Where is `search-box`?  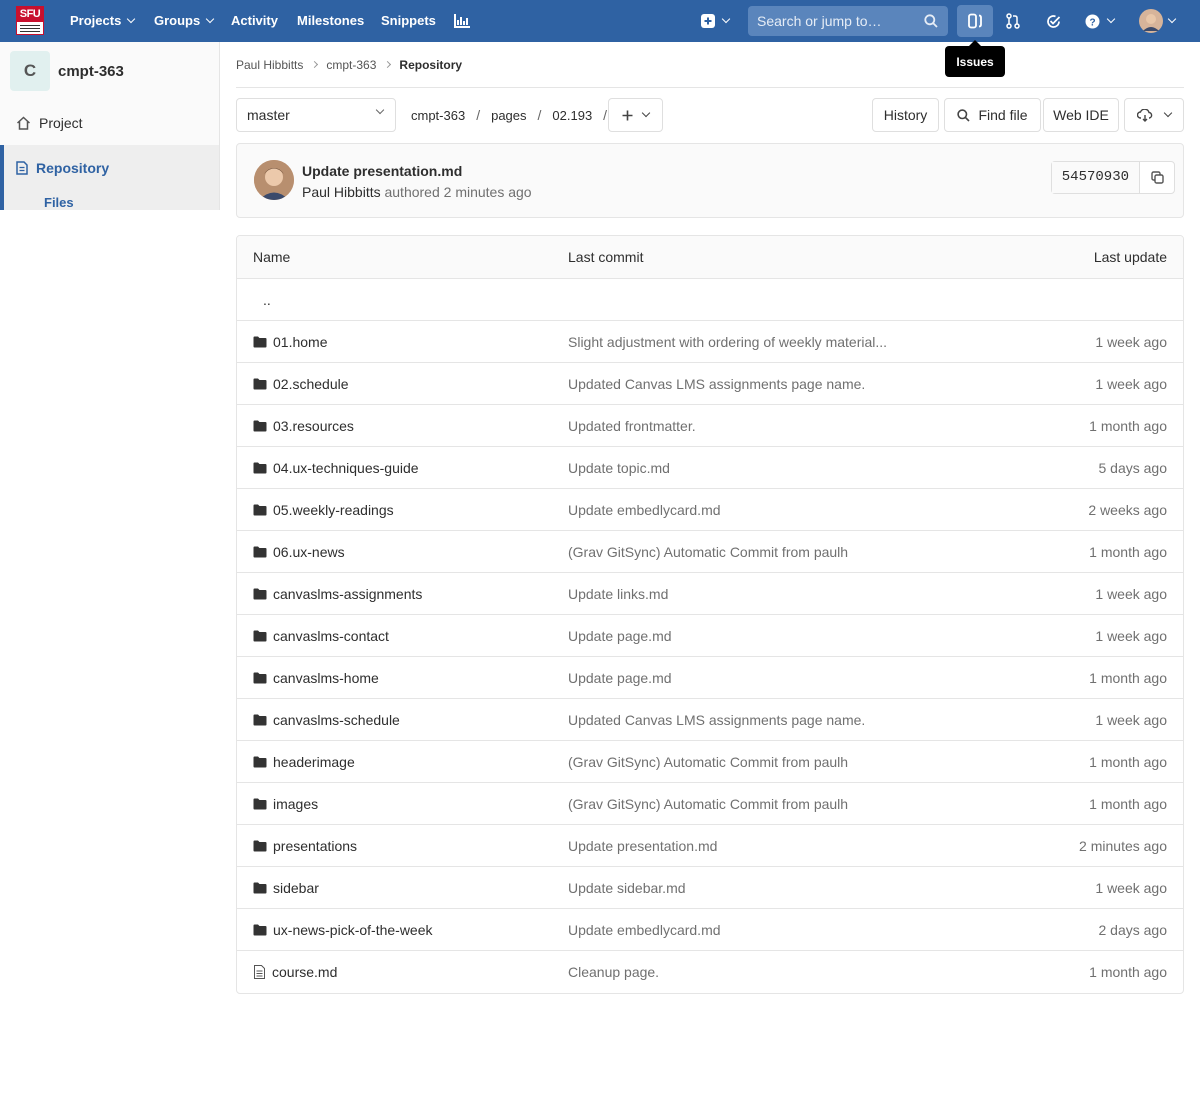
search-box is located at coordinates (848, 21).